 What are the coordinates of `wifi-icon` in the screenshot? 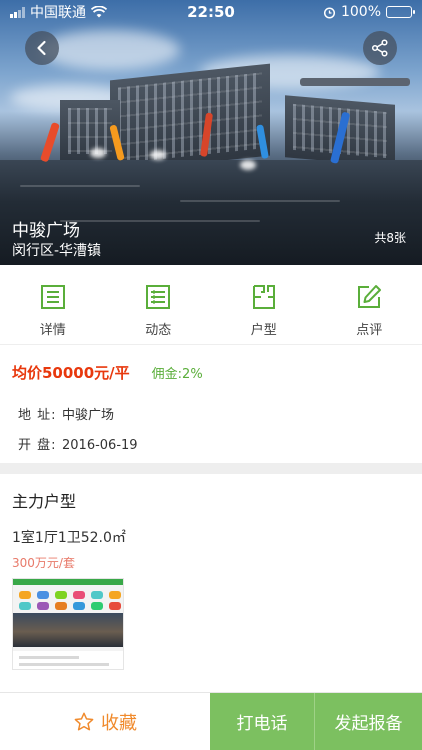 It's located at (99, 12).